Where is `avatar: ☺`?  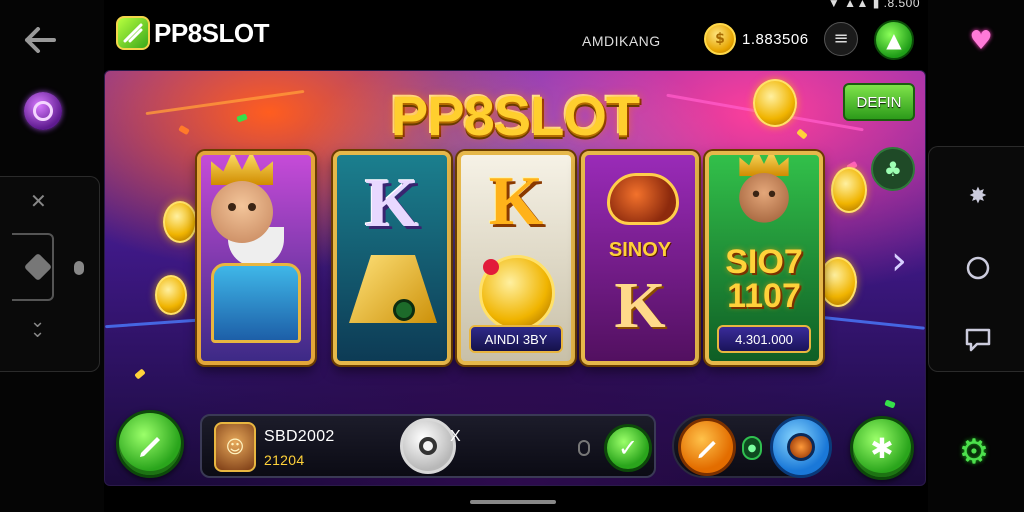 avatar: ☺ is located at coordinates (235, 447).